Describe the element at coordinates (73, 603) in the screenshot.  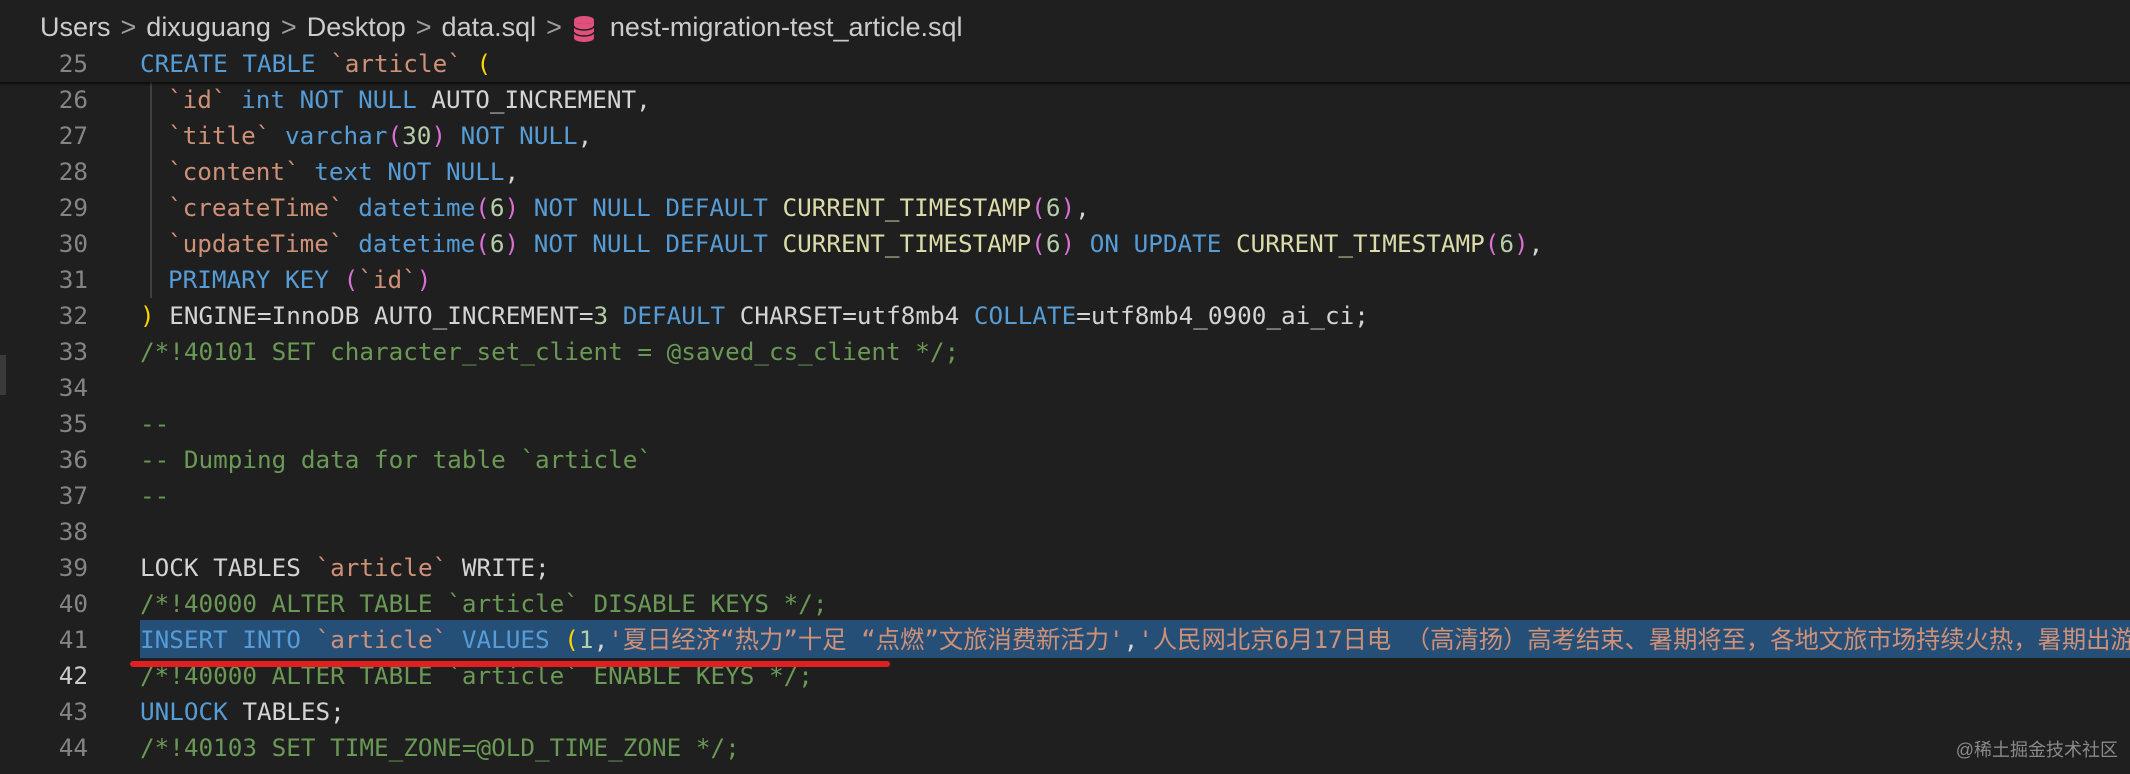
I see `line-number: 40` at that location.